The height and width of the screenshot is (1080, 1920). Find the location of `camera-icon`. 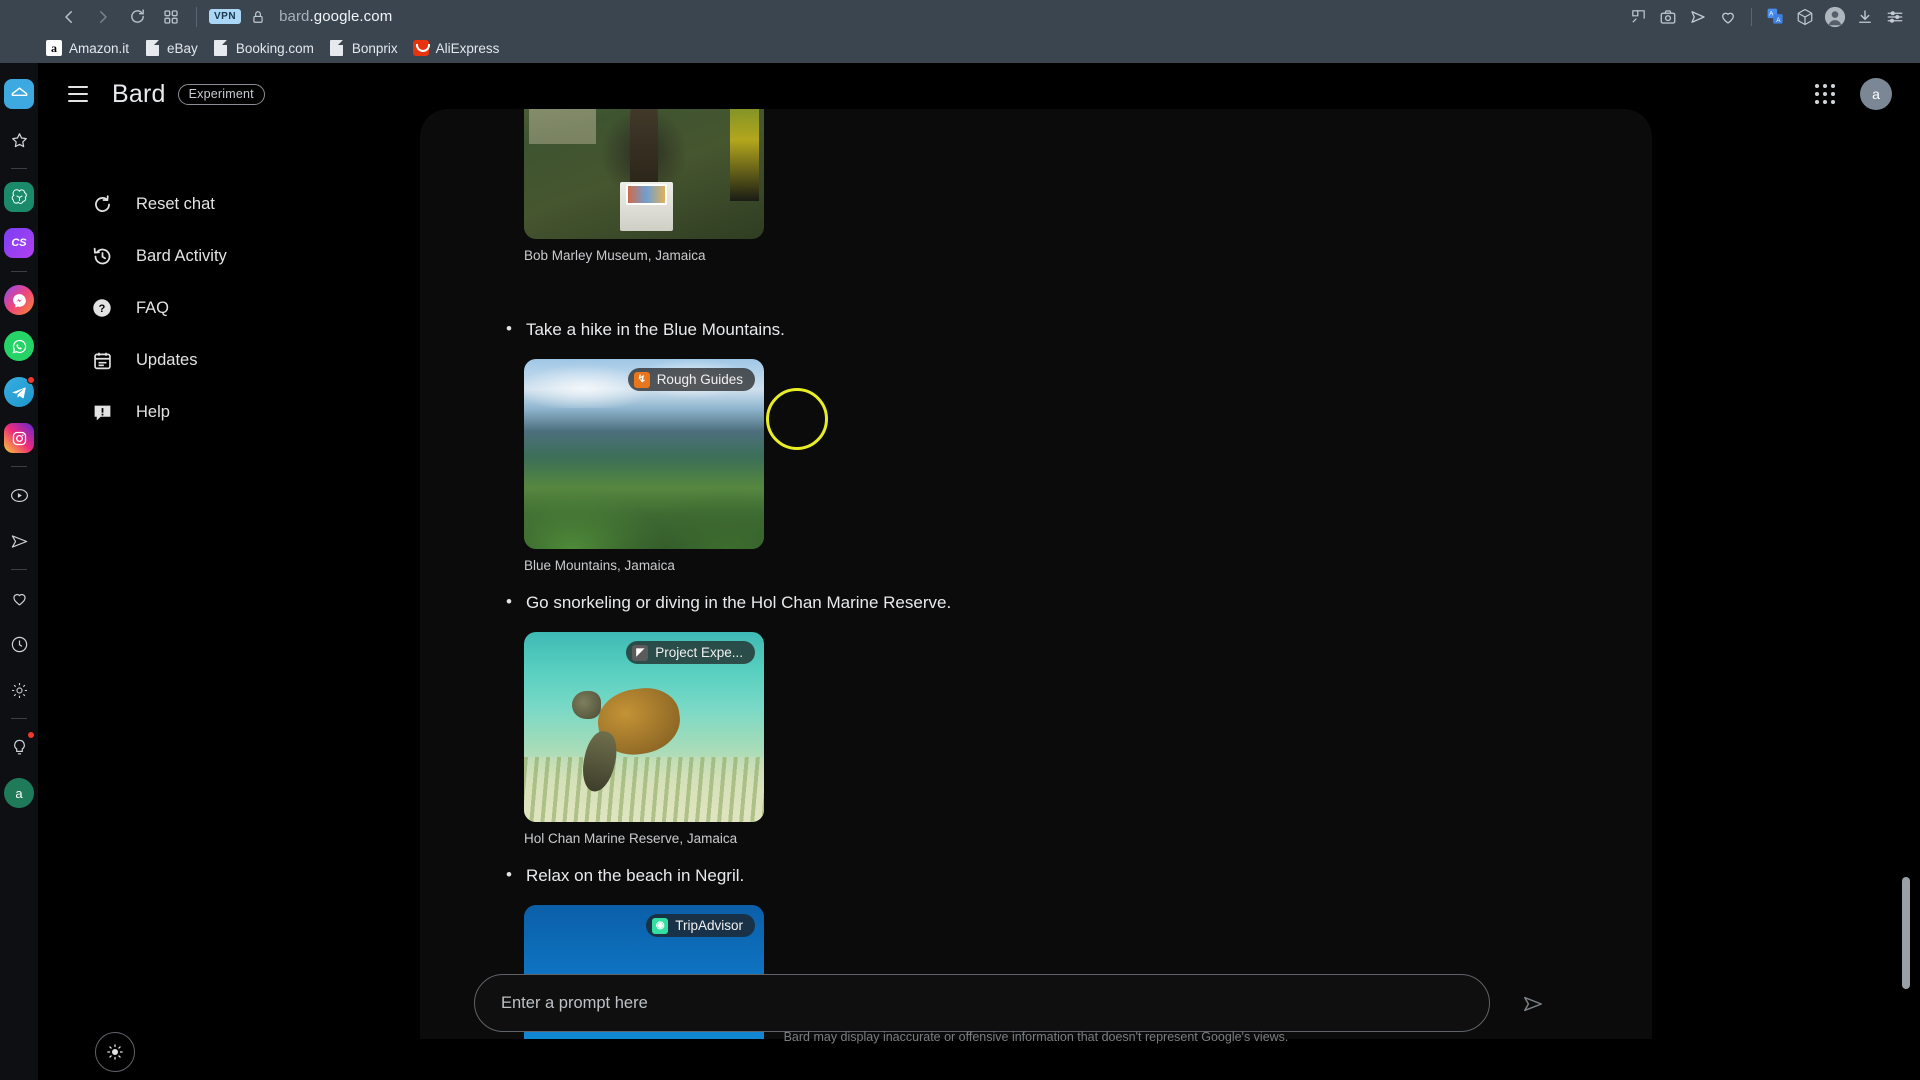

camera-icon is located at coordinates (1668, 17).